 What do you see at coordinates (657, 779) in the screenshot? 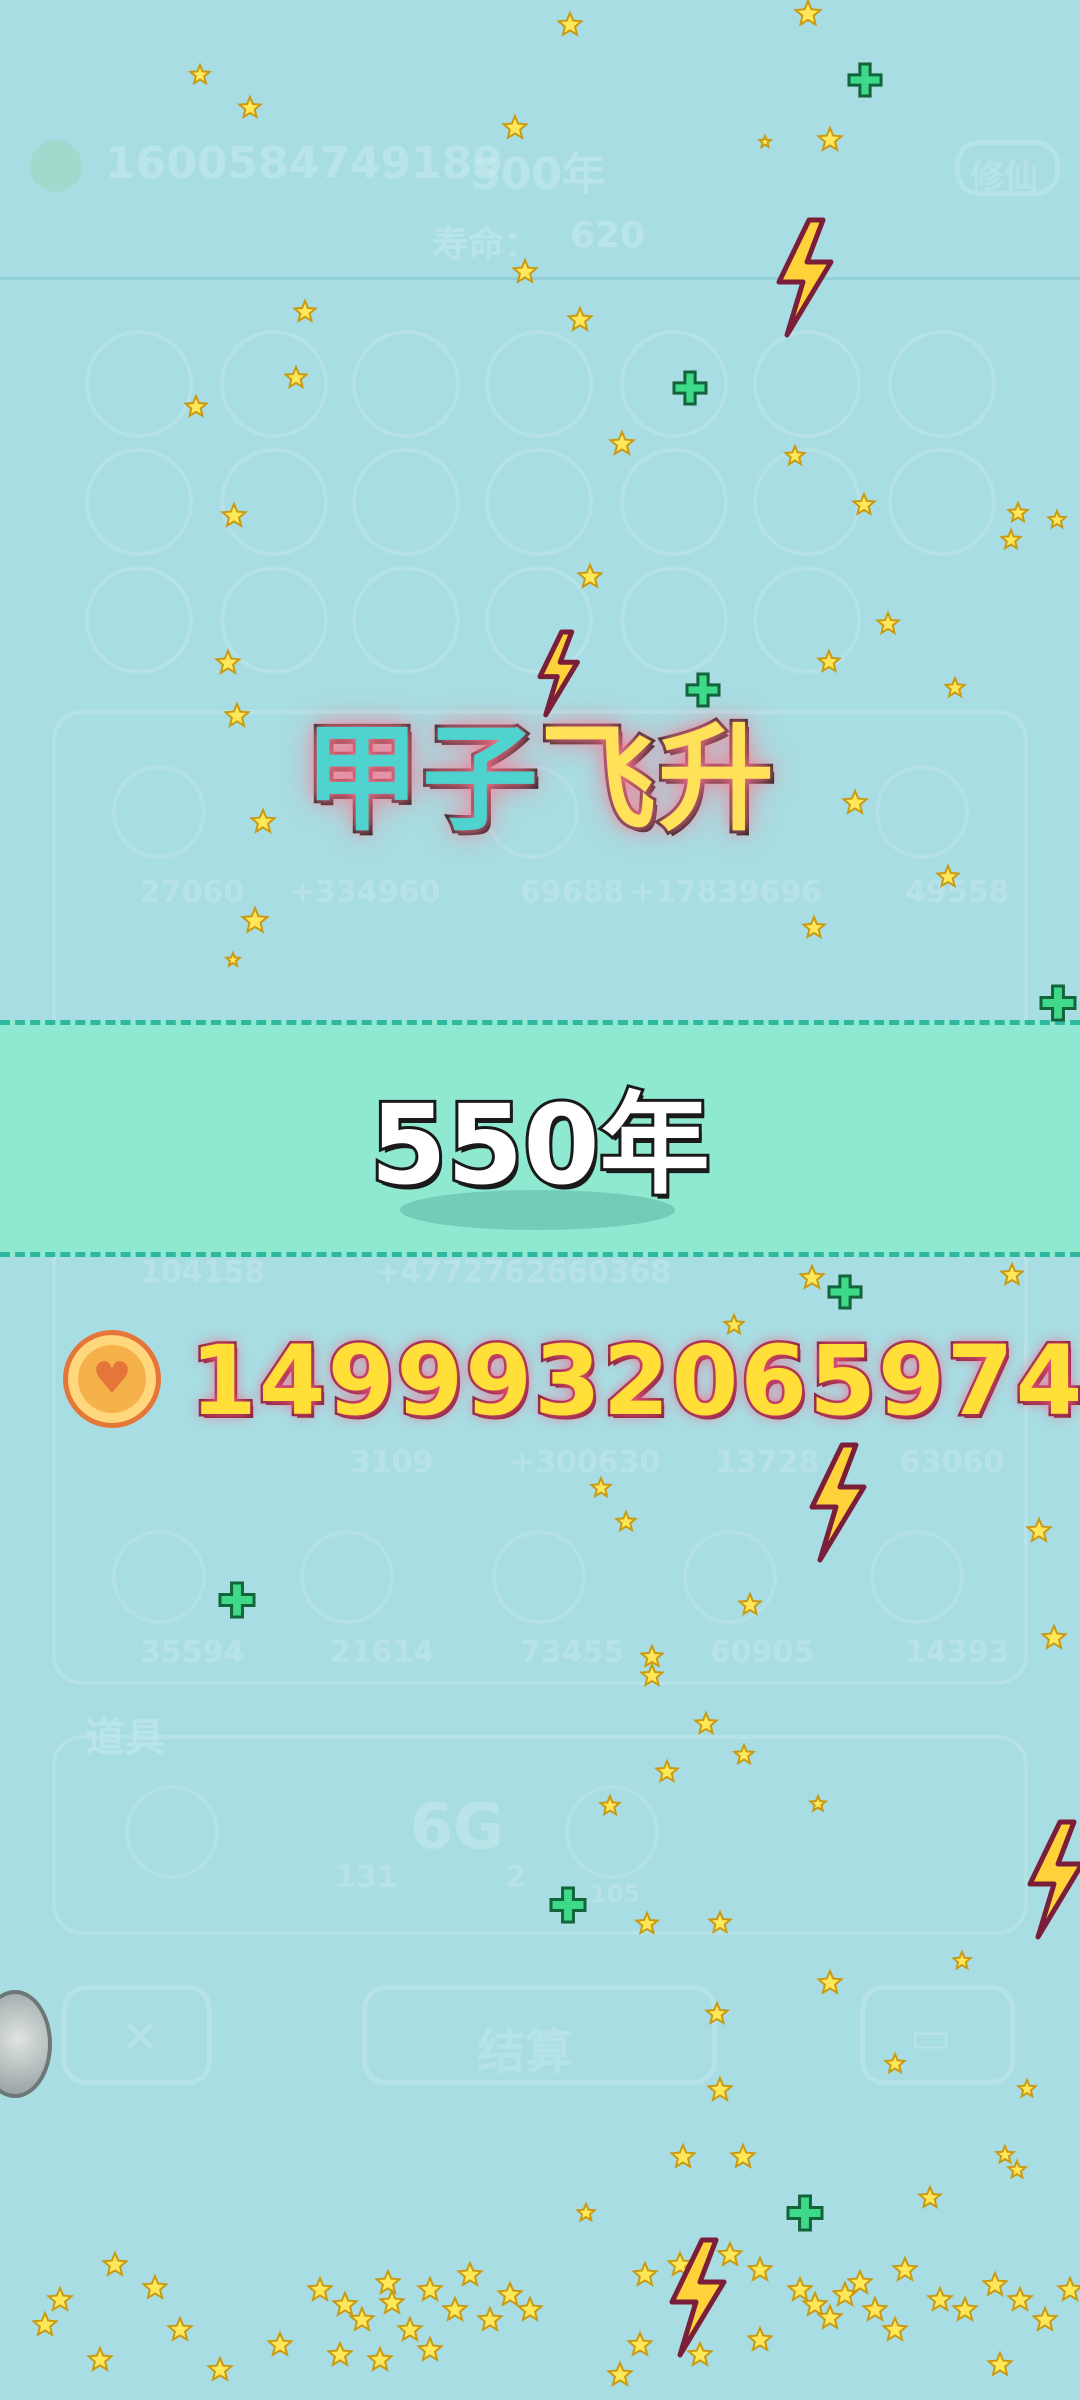
I see `title-part-feisheng: 飞升` at bounding box center [657, 779].